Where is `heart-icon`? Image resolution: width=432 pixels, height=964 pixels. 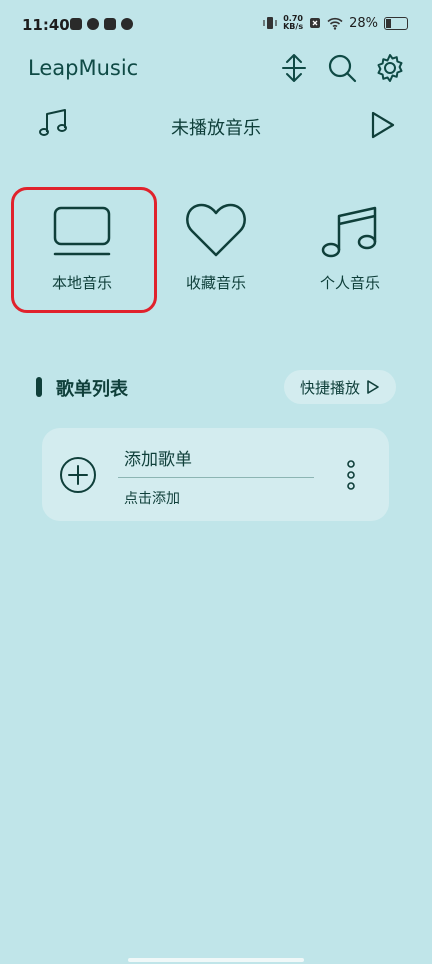
heart-icon is located at coordinates (216, 230).